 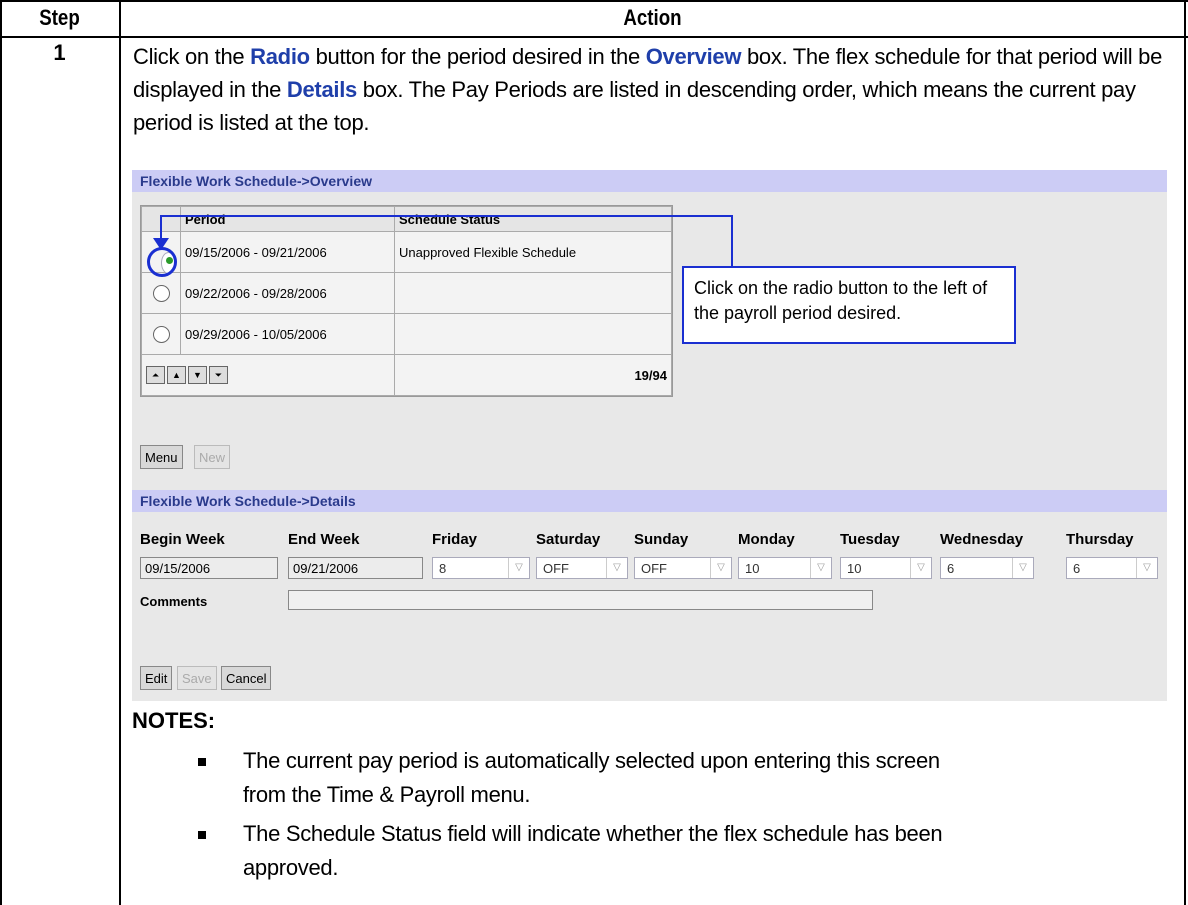 I want to click on grid-footer: ⏶ ▲ ▼ ⏷ 19/94, so click(x=406, y=375).